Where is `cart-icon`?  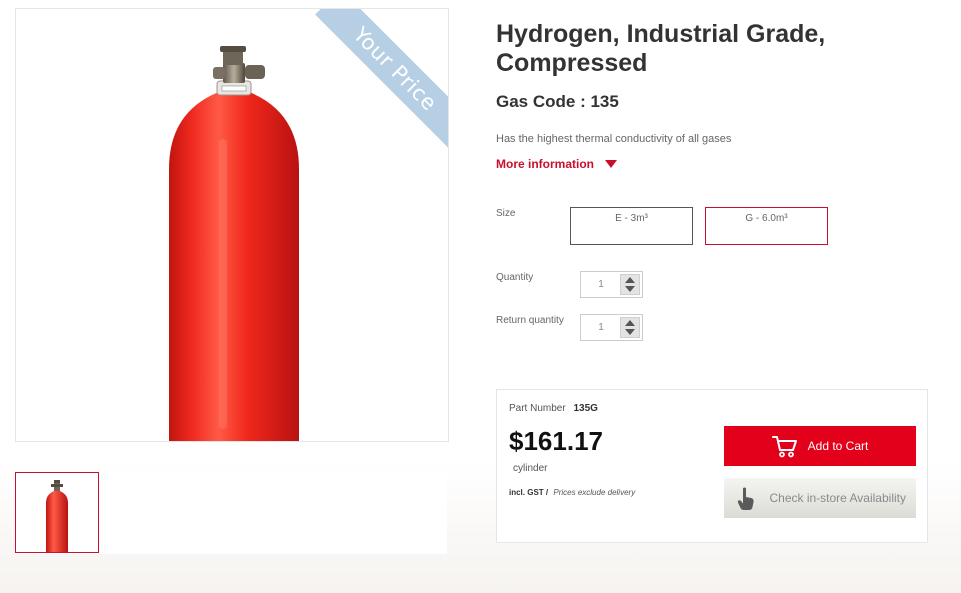
cart-icon is located at coordinates (784, 447).